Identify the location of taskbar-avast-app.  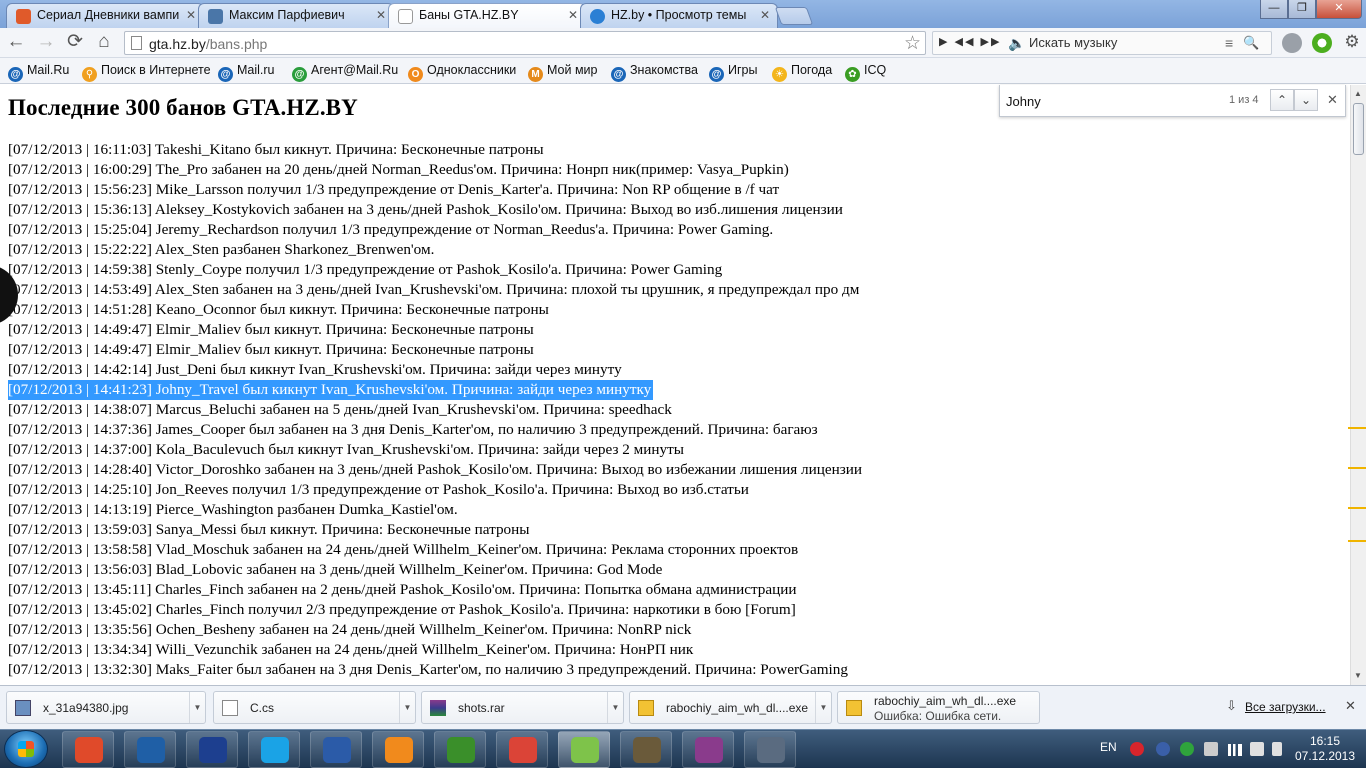
(398, 749).